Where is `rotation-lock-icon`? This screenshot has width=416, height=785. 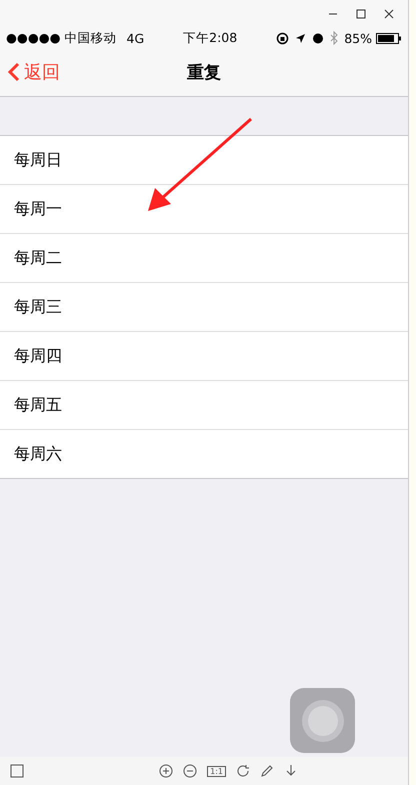
rotation-lock-icon is located at coordinates (283, 38).